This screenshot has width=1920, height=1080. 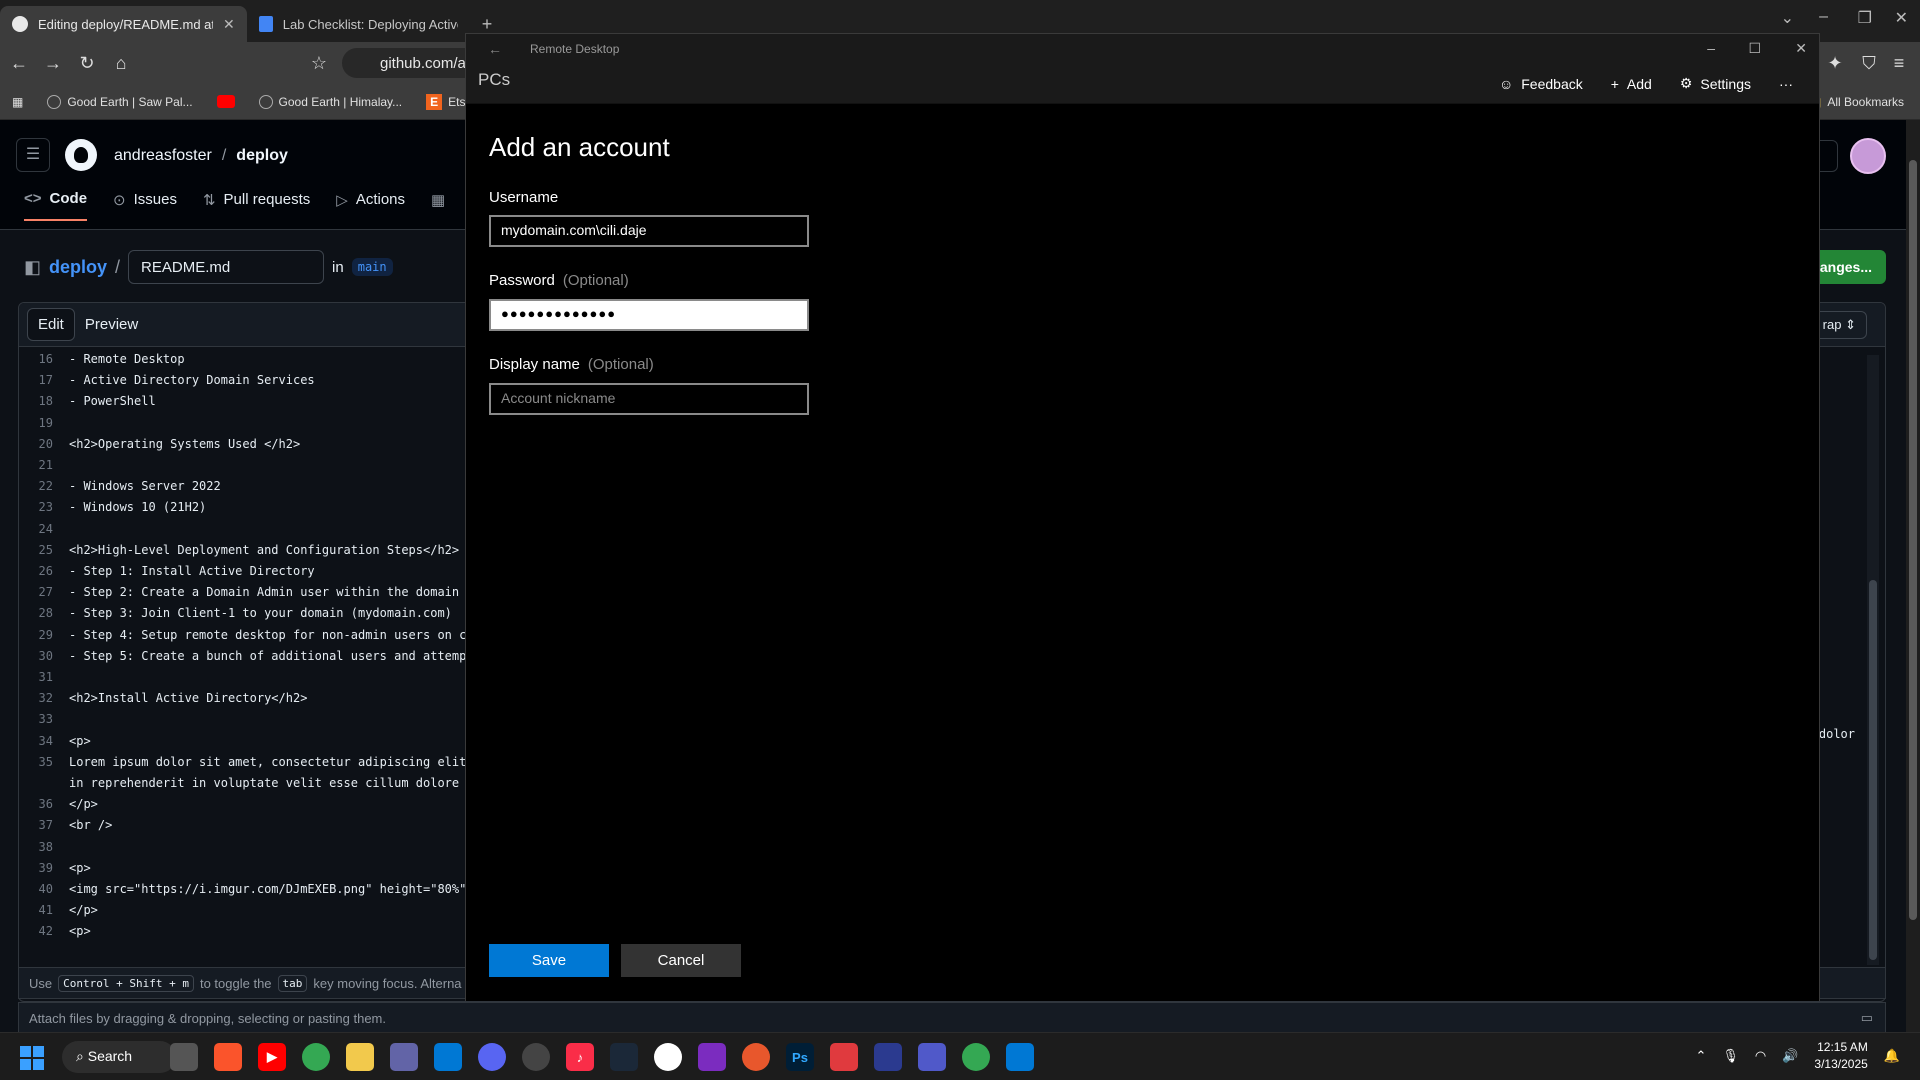 What do you see at coordinates (1801, 48) in the screenshot?
I see `close-icon: ✕` at bounding box center [1801, 48].